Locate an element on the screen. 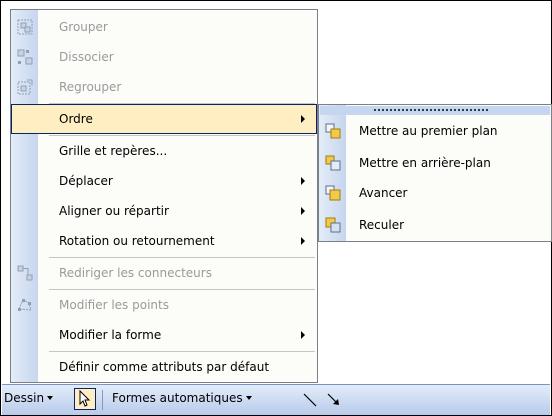 Image resolution: width=552 pixels, height=416 pixels. menu-item-deplacer: Déplacer is located at coordinates (164, 181).